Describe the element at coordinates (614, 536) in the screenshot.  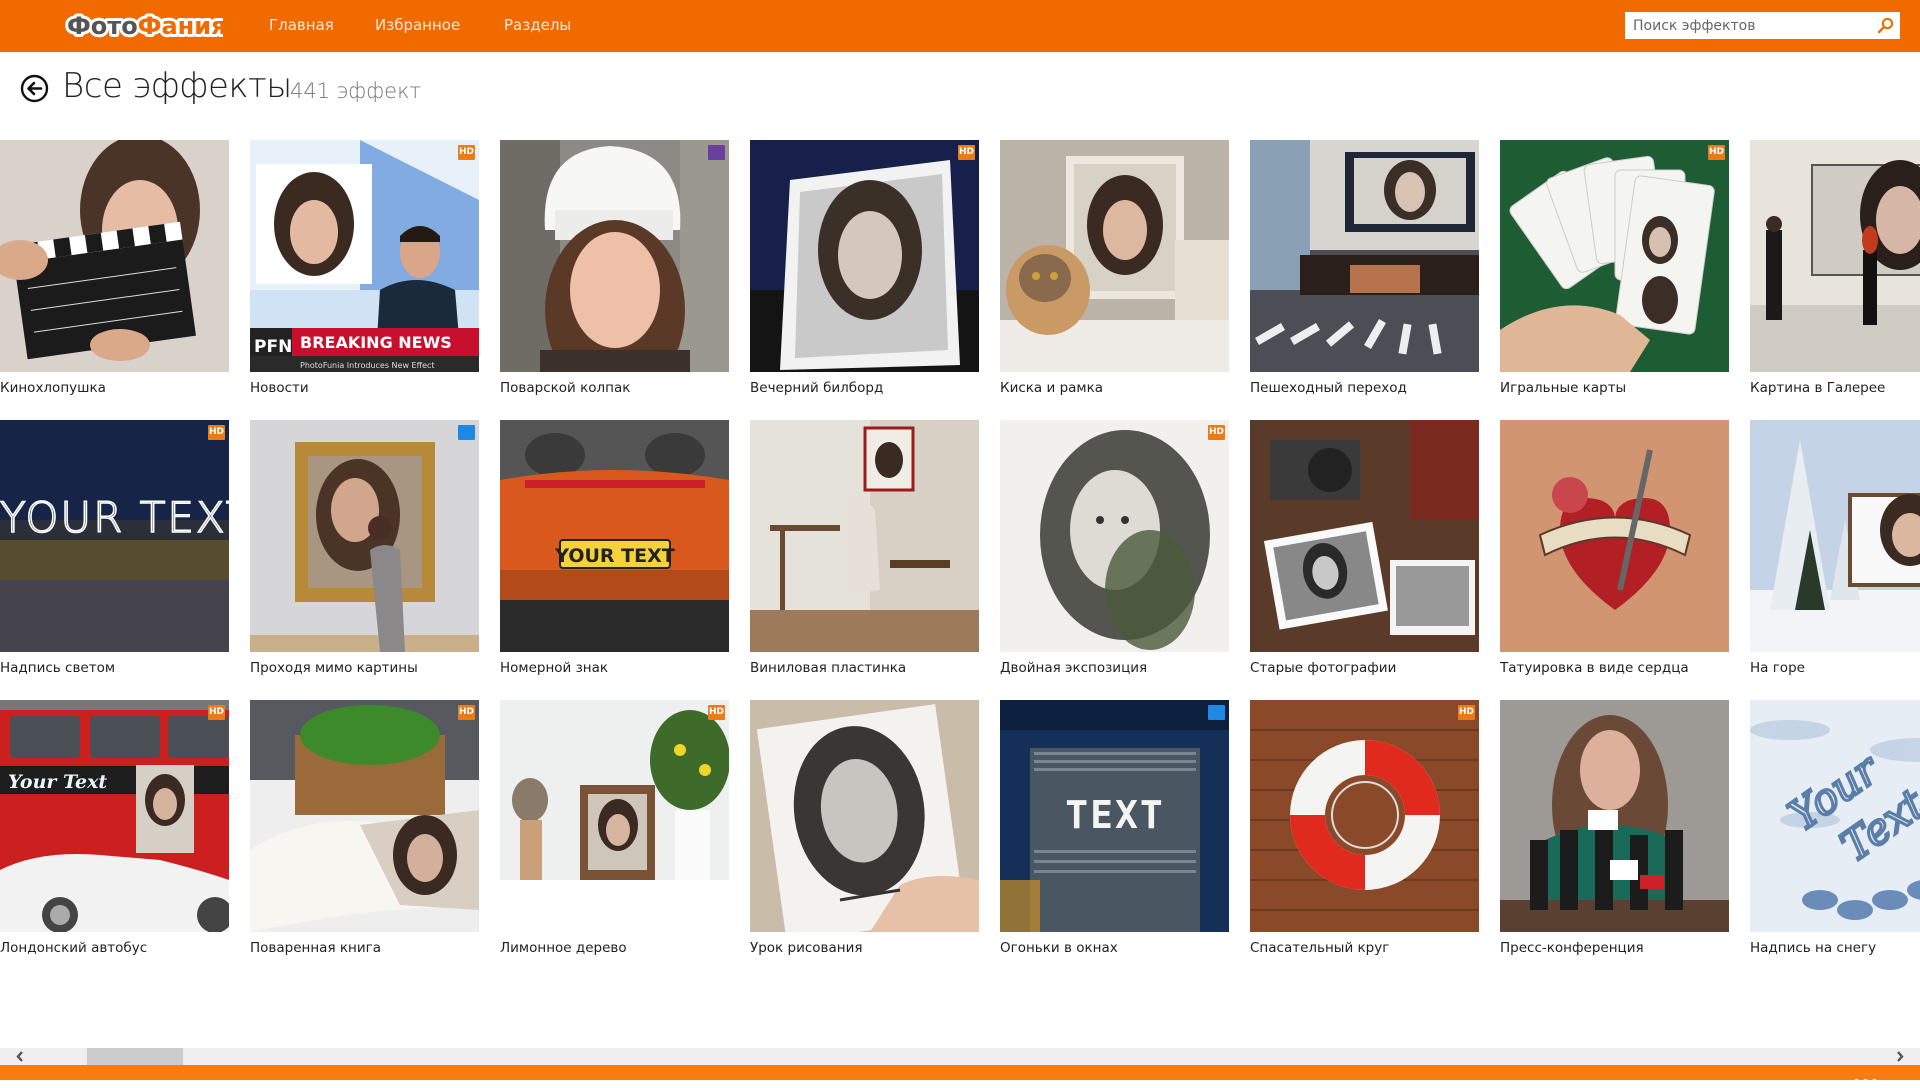
I see `effect-thumbnail: YOUR TEXT` at that location.